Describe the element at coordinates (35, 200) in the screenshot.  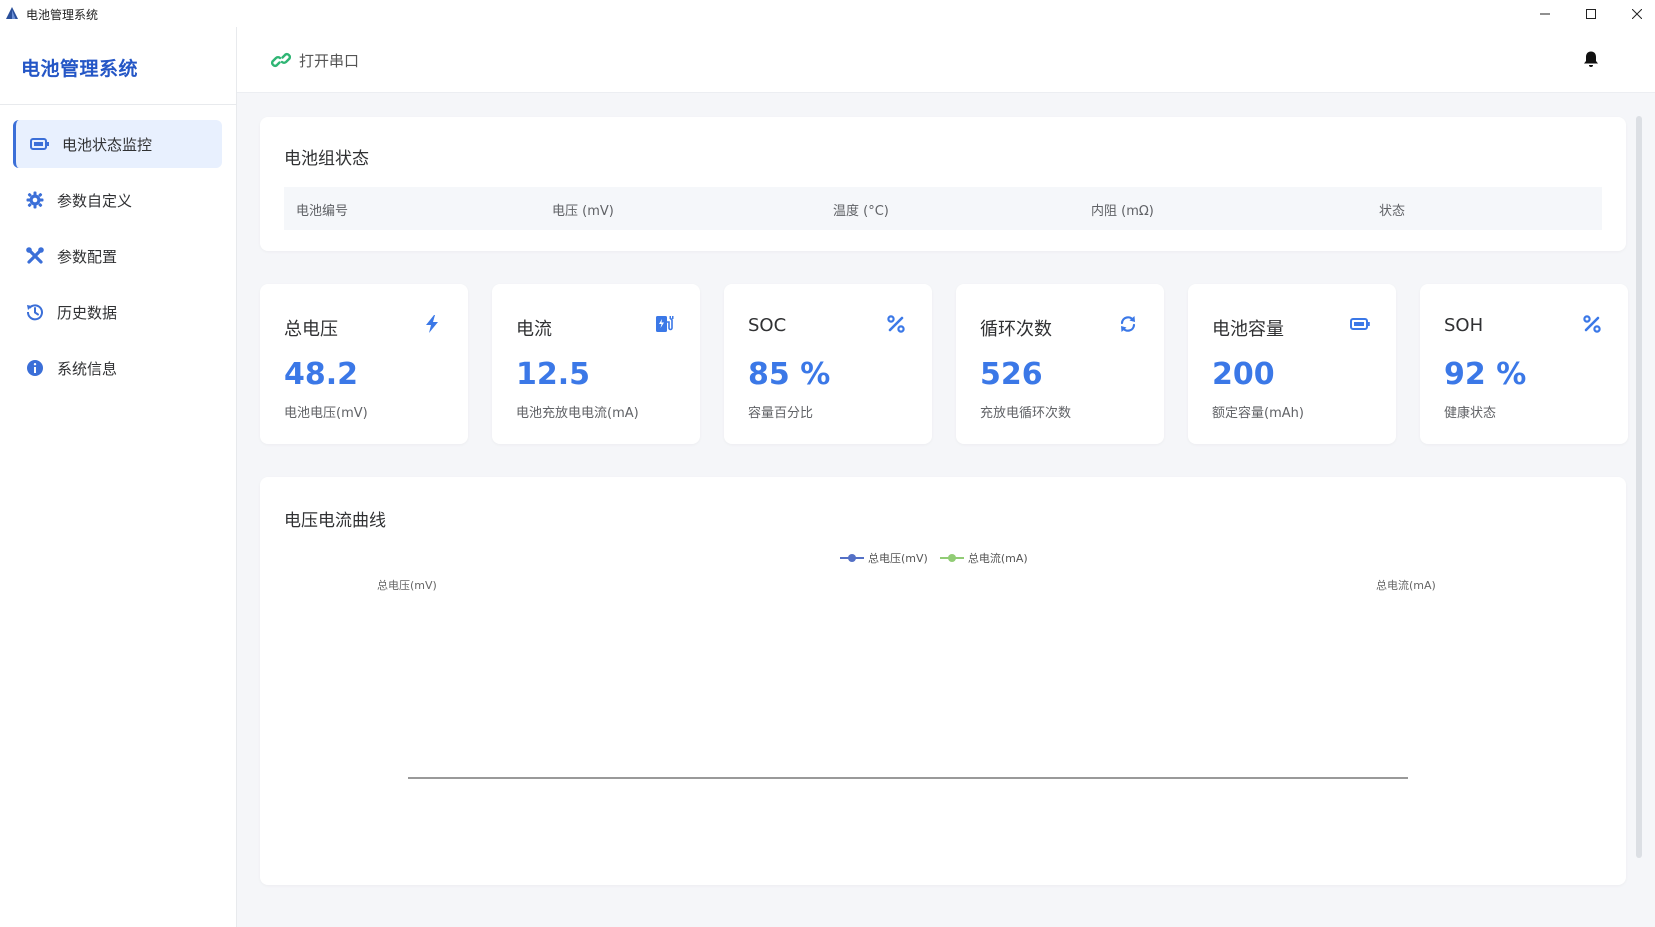
I see `gear-icon` at that location.